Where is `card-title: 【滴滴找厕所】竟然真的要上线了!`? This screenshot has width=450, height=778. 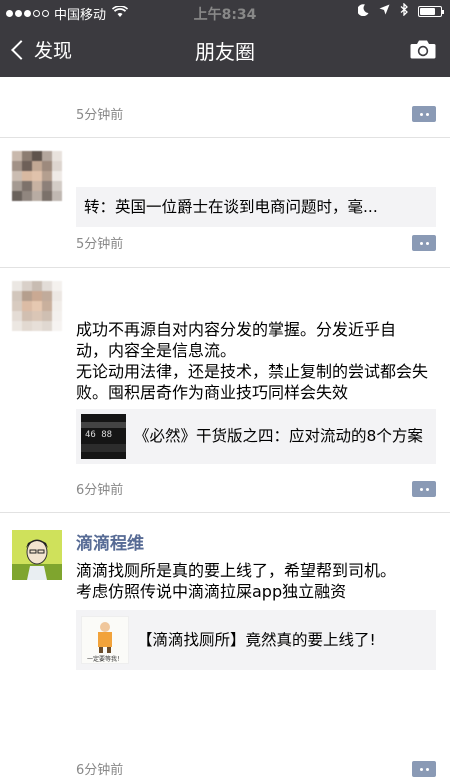
card-title: 【滴滴找厕所】竟然真的要上线了! is located at coordinates (256, 639).